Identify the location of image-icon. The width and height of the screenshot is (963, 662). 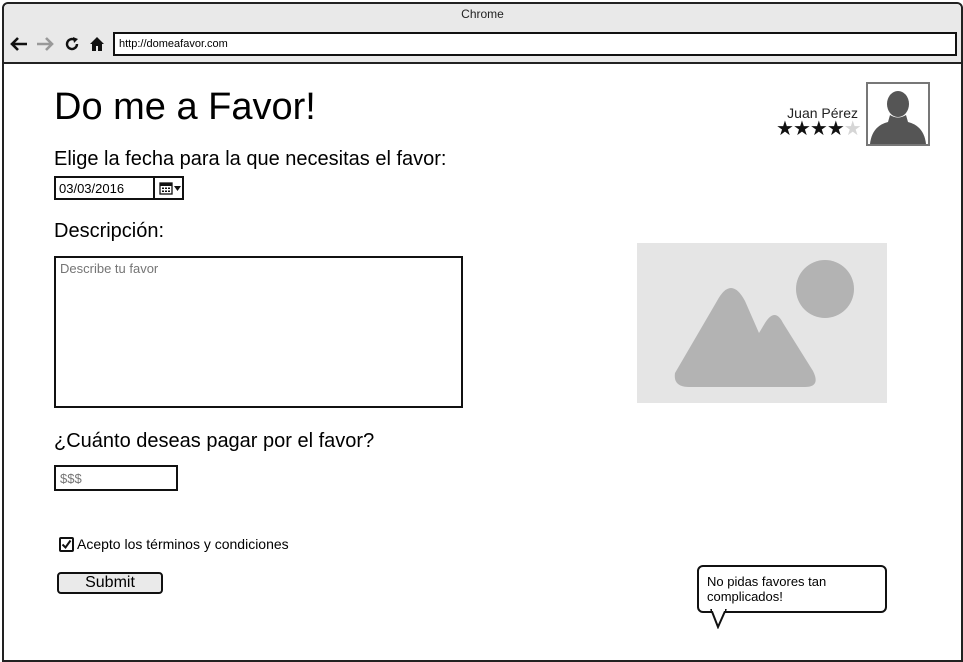
(764, 323).